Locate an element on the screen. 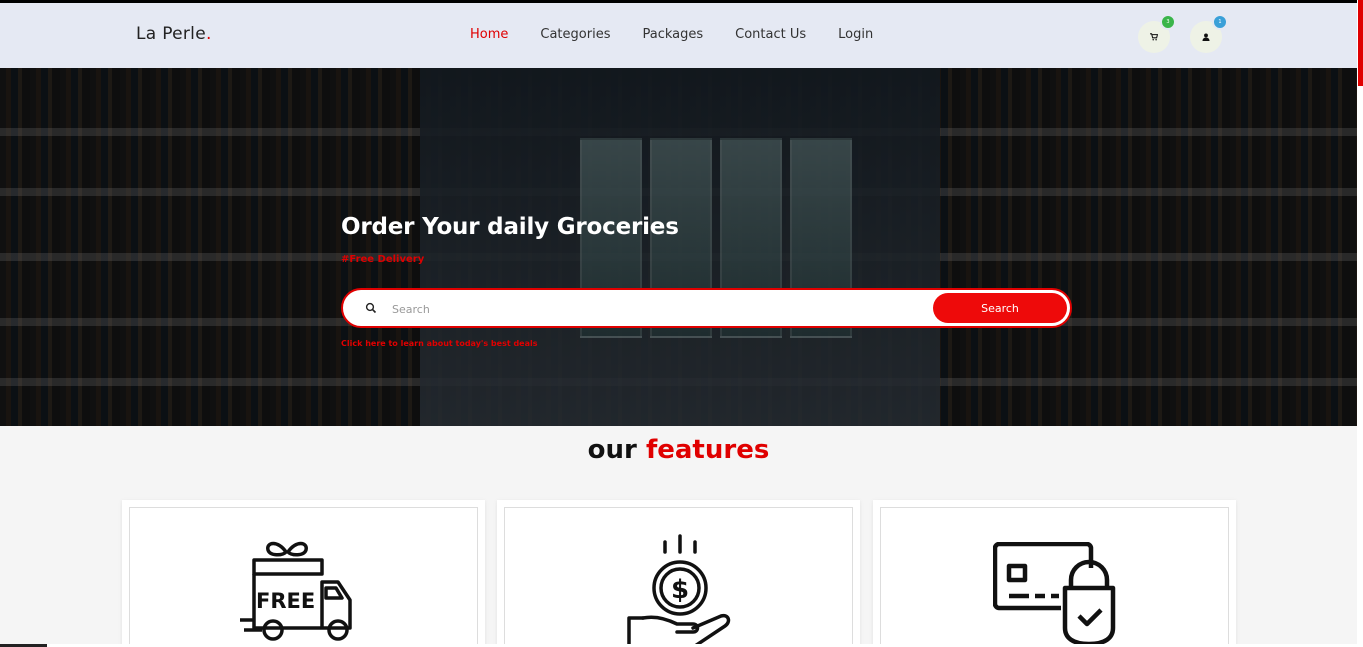 The image size is (1363, 647). scrollbar-track is located at coordinates (1360, 323).